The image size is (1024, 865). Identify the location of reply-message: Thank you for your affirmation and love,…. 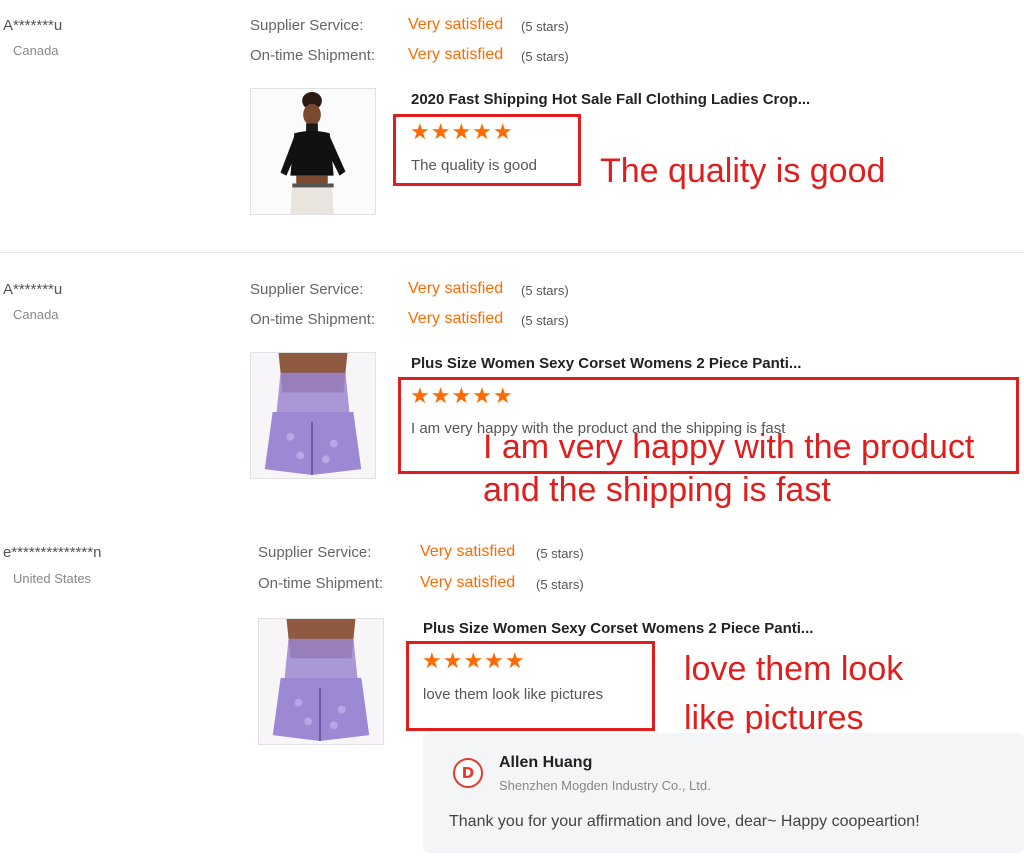
(684, 821).